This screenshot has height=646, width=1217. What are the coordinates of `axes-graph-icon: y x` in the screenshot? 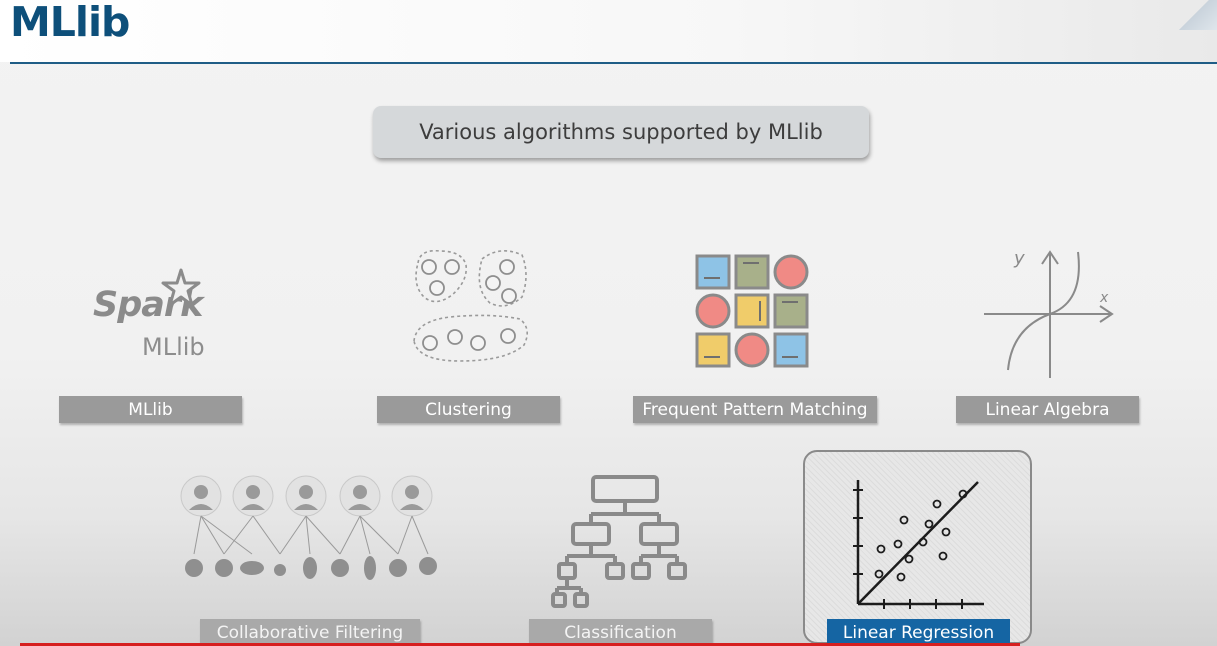 It's located at (1049, 313).